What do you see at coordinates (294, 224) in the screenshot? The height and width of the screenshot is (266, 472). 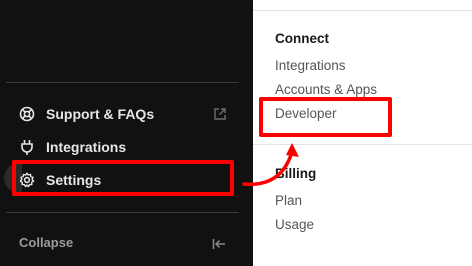 I see `link-usage: Usage` at bounding box center [294, 224].